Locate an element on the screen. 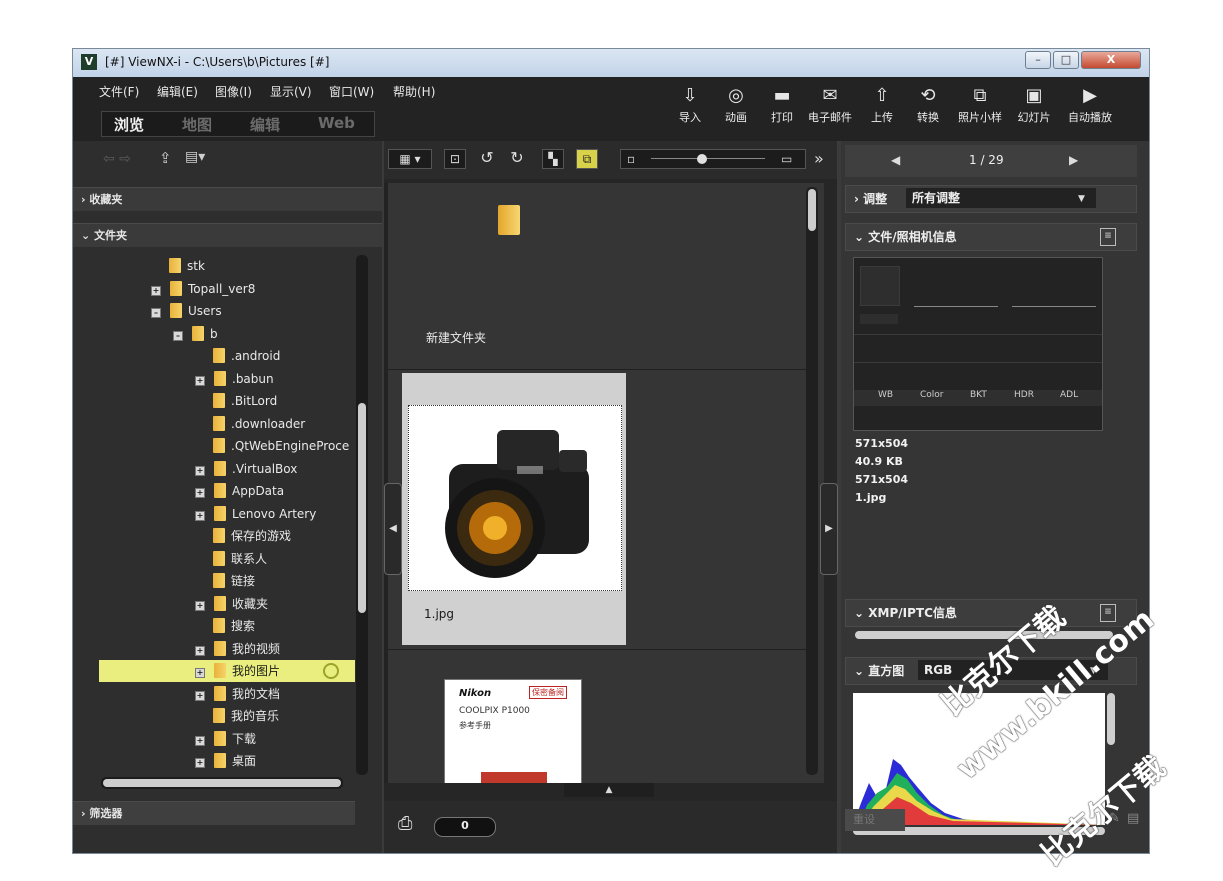 This screenshot has height=881, width=1223. tree-item: 链接 is located at coordinates (234, 581).